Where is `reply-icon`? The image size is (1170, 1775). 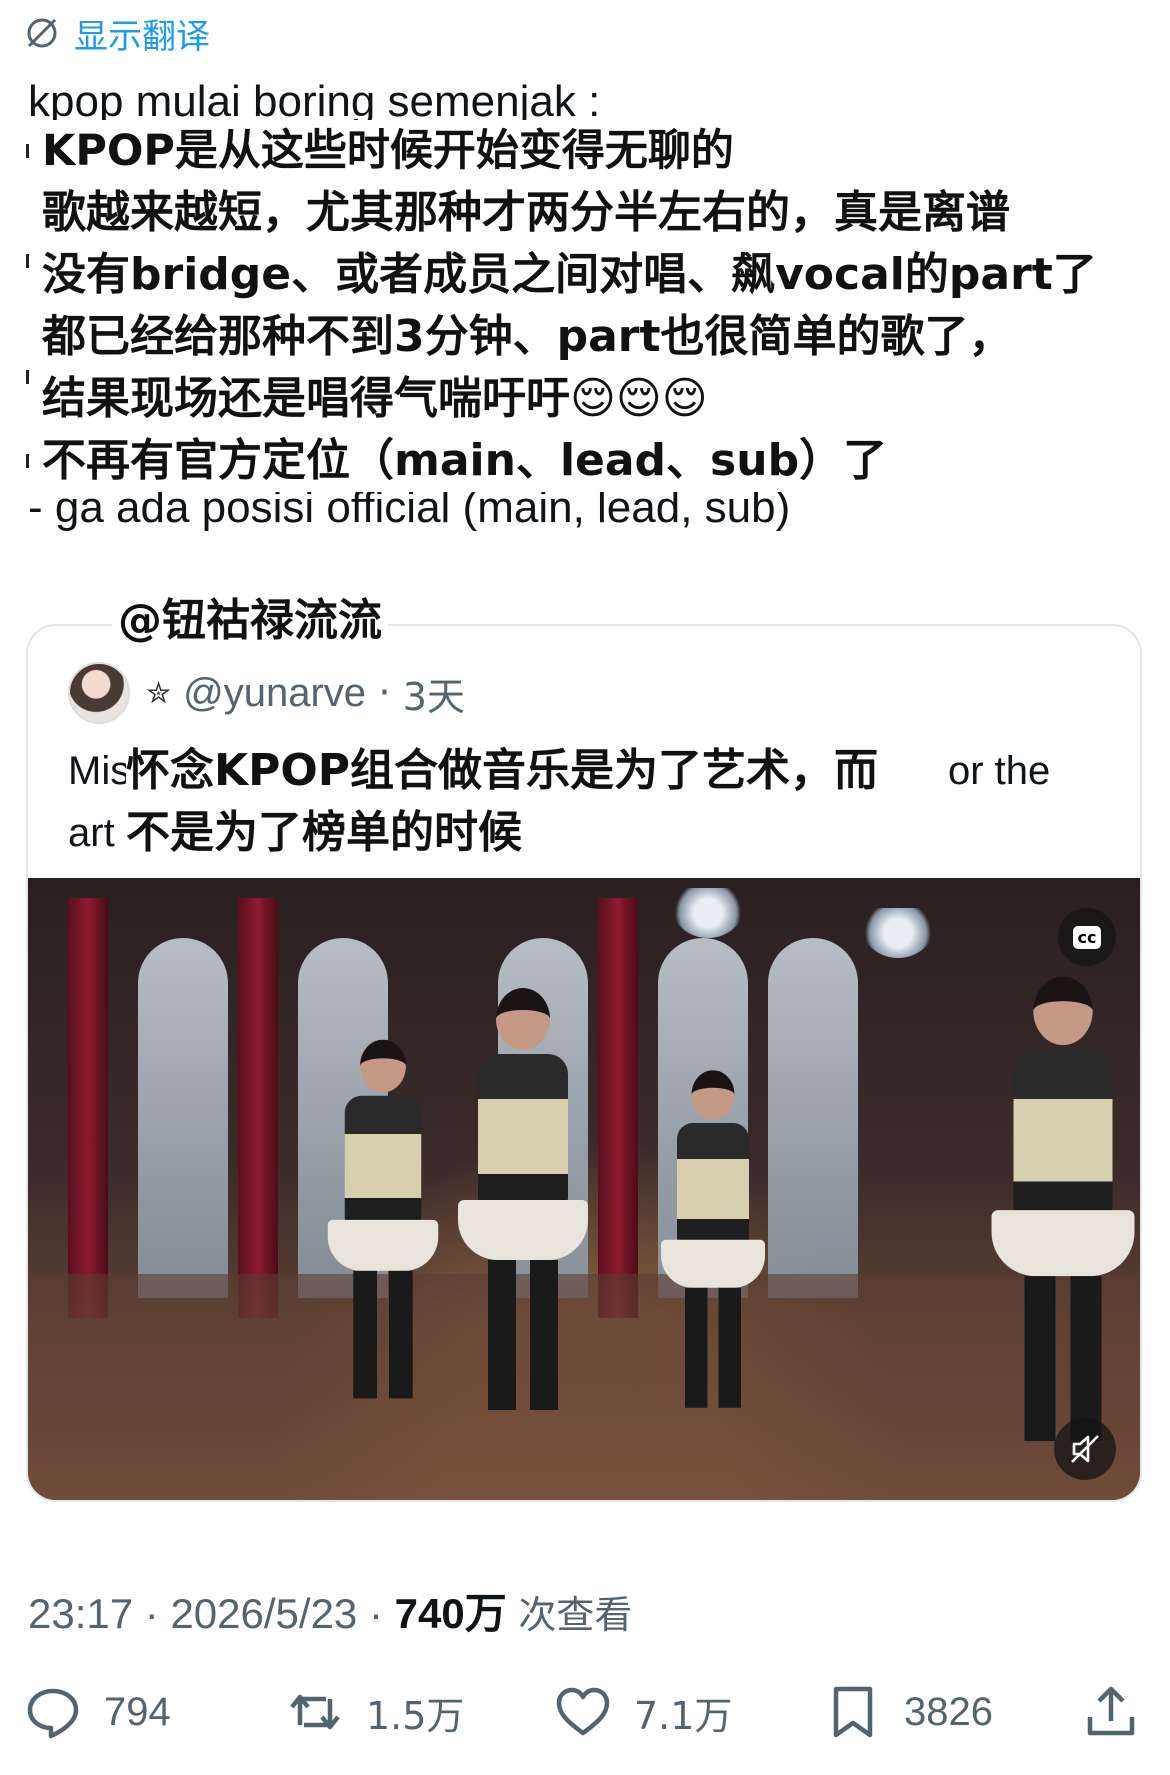 reply-icon is located at coordinates (53, 1713).